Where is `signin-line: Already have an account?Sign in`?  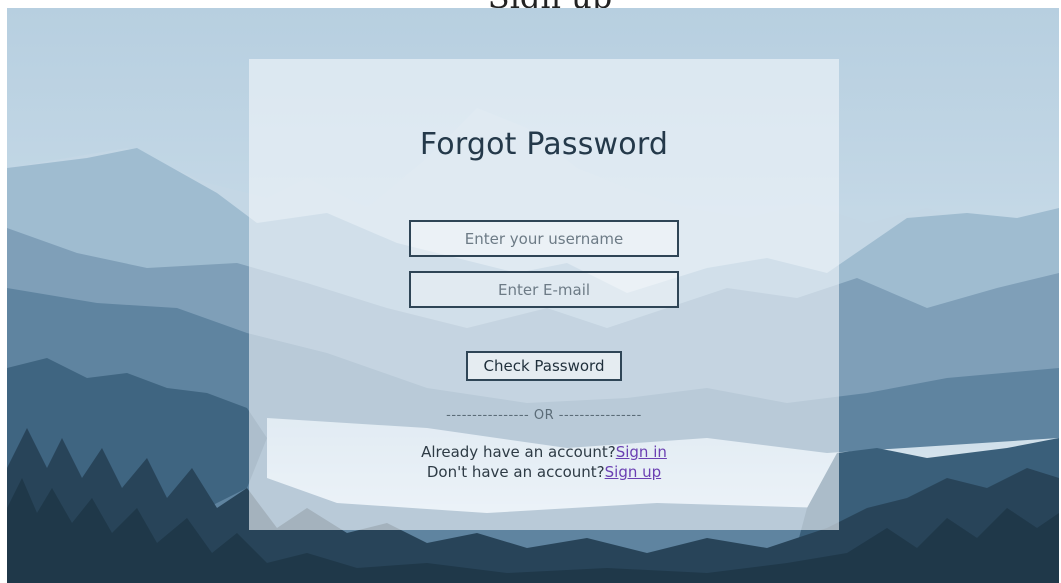
signin-line: Already have an account?Sign in is located at coordinates (544, 452).